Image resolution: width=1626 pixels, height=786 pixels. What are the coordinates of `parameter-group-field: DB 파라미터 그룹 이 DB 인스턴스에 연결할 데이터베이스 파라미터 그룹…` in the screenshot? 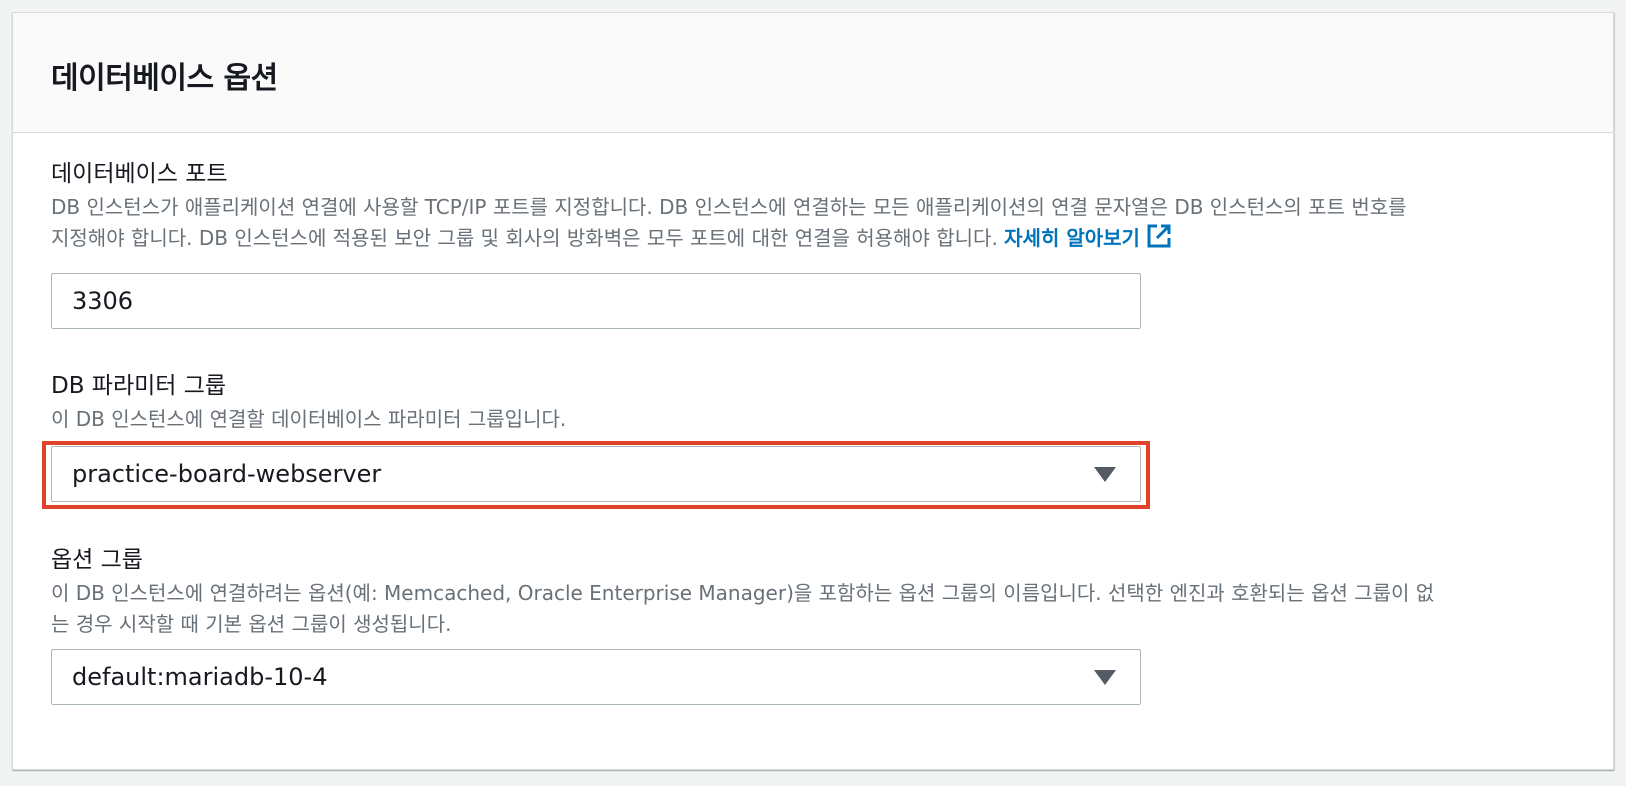 It's located at (811, 402).